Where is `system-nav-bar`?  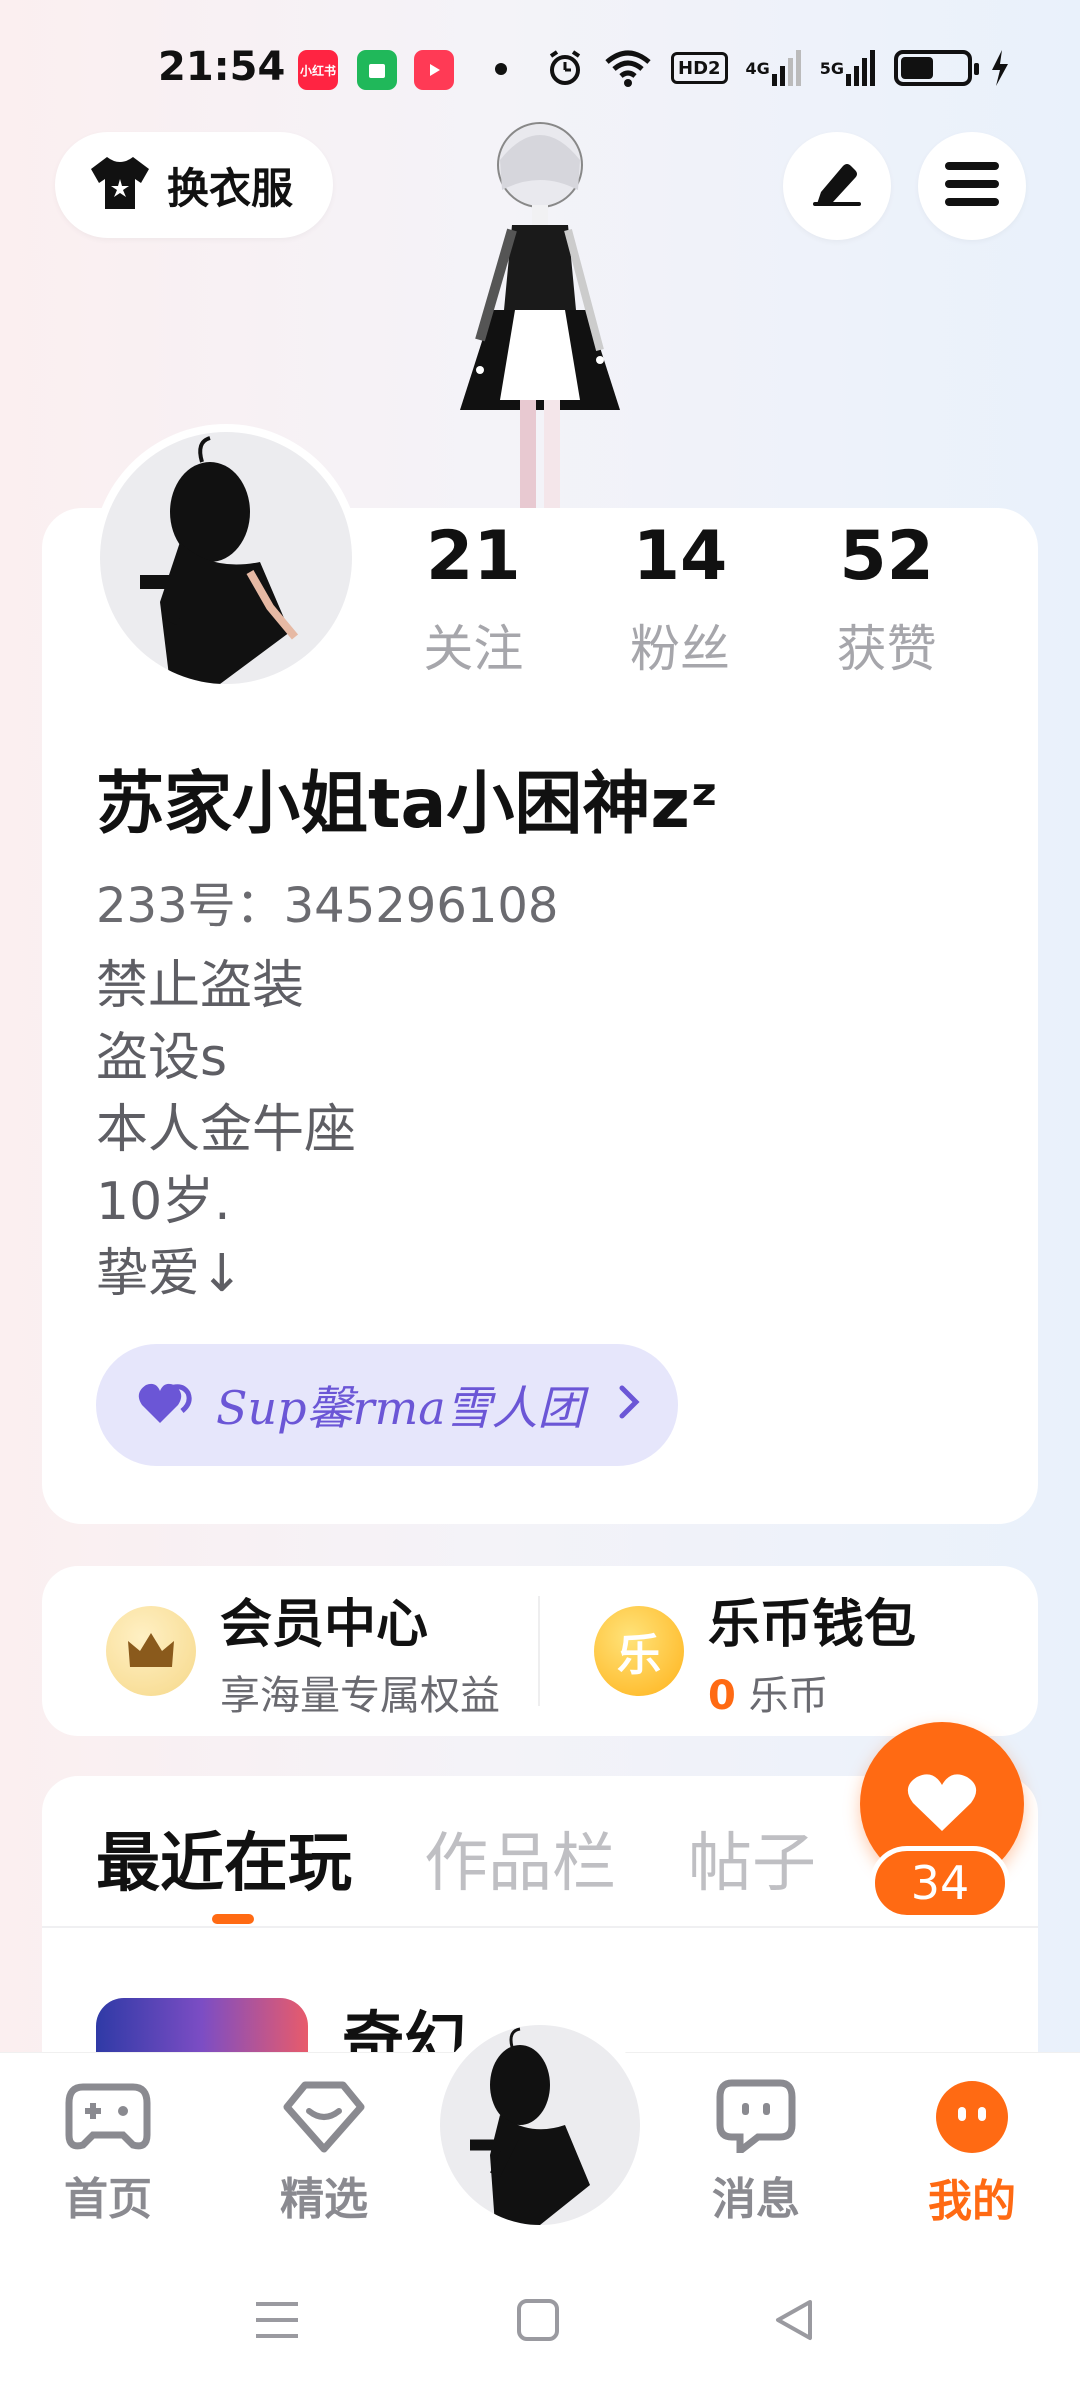 system-nav-bar is located at coordinates (540, 2324).